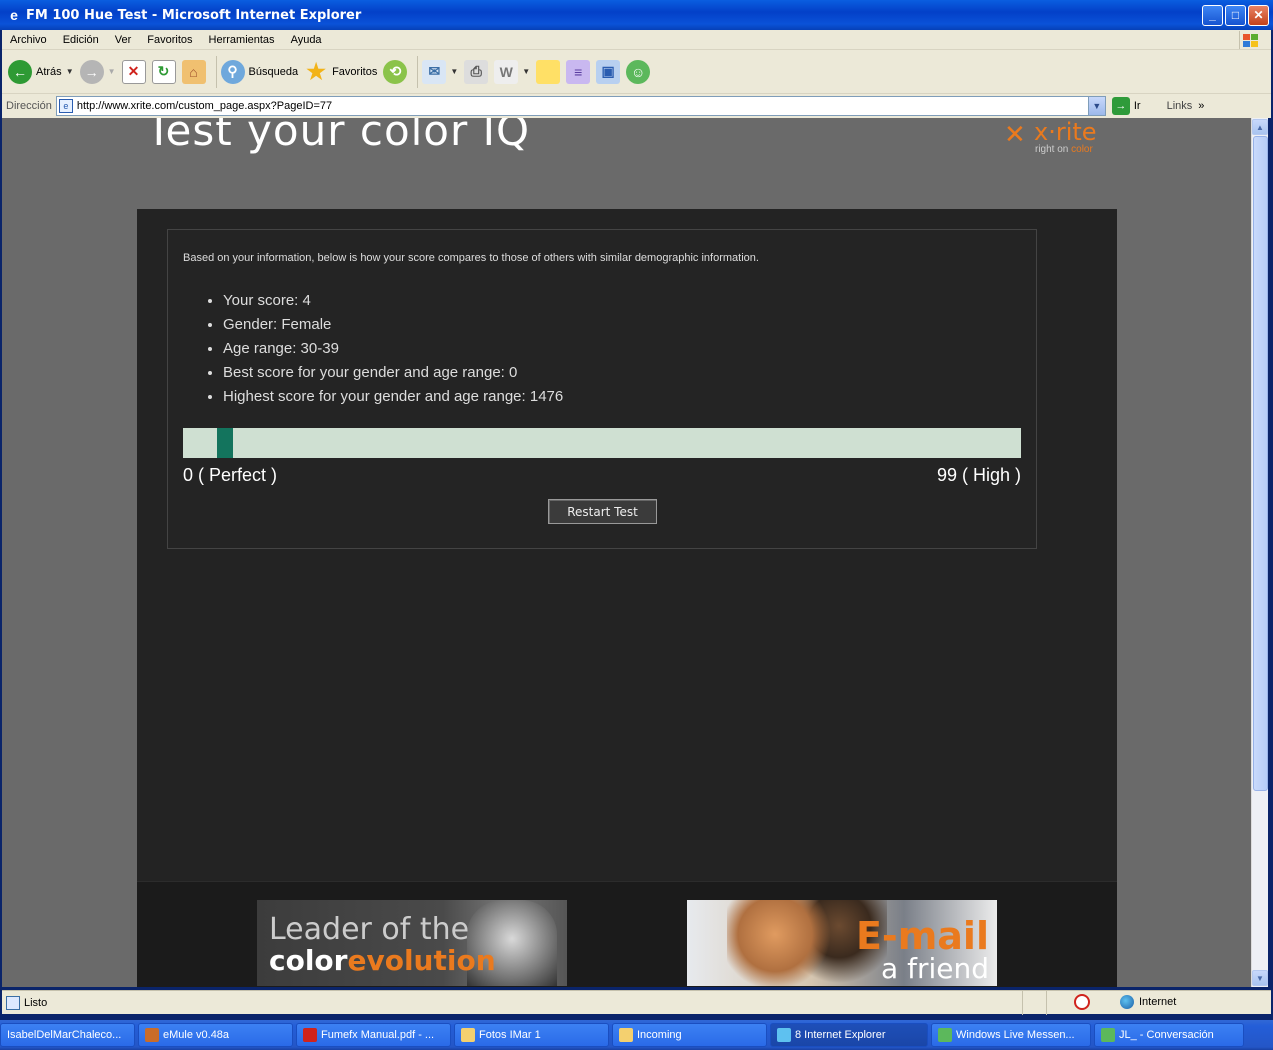  What do you see at coordinates (1258, 15) in the screenshot?
I see `close-button: ✕` at bounding box center [1258, 15].